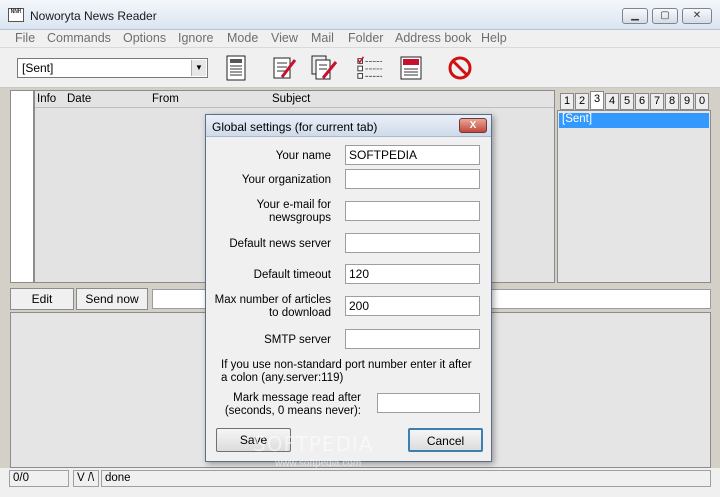 The height and width of the screenshot is (497, 720). I want to click on title-bar: NNR Noworyta News Reader ▁ ▢ ✕, so click(360, 15).